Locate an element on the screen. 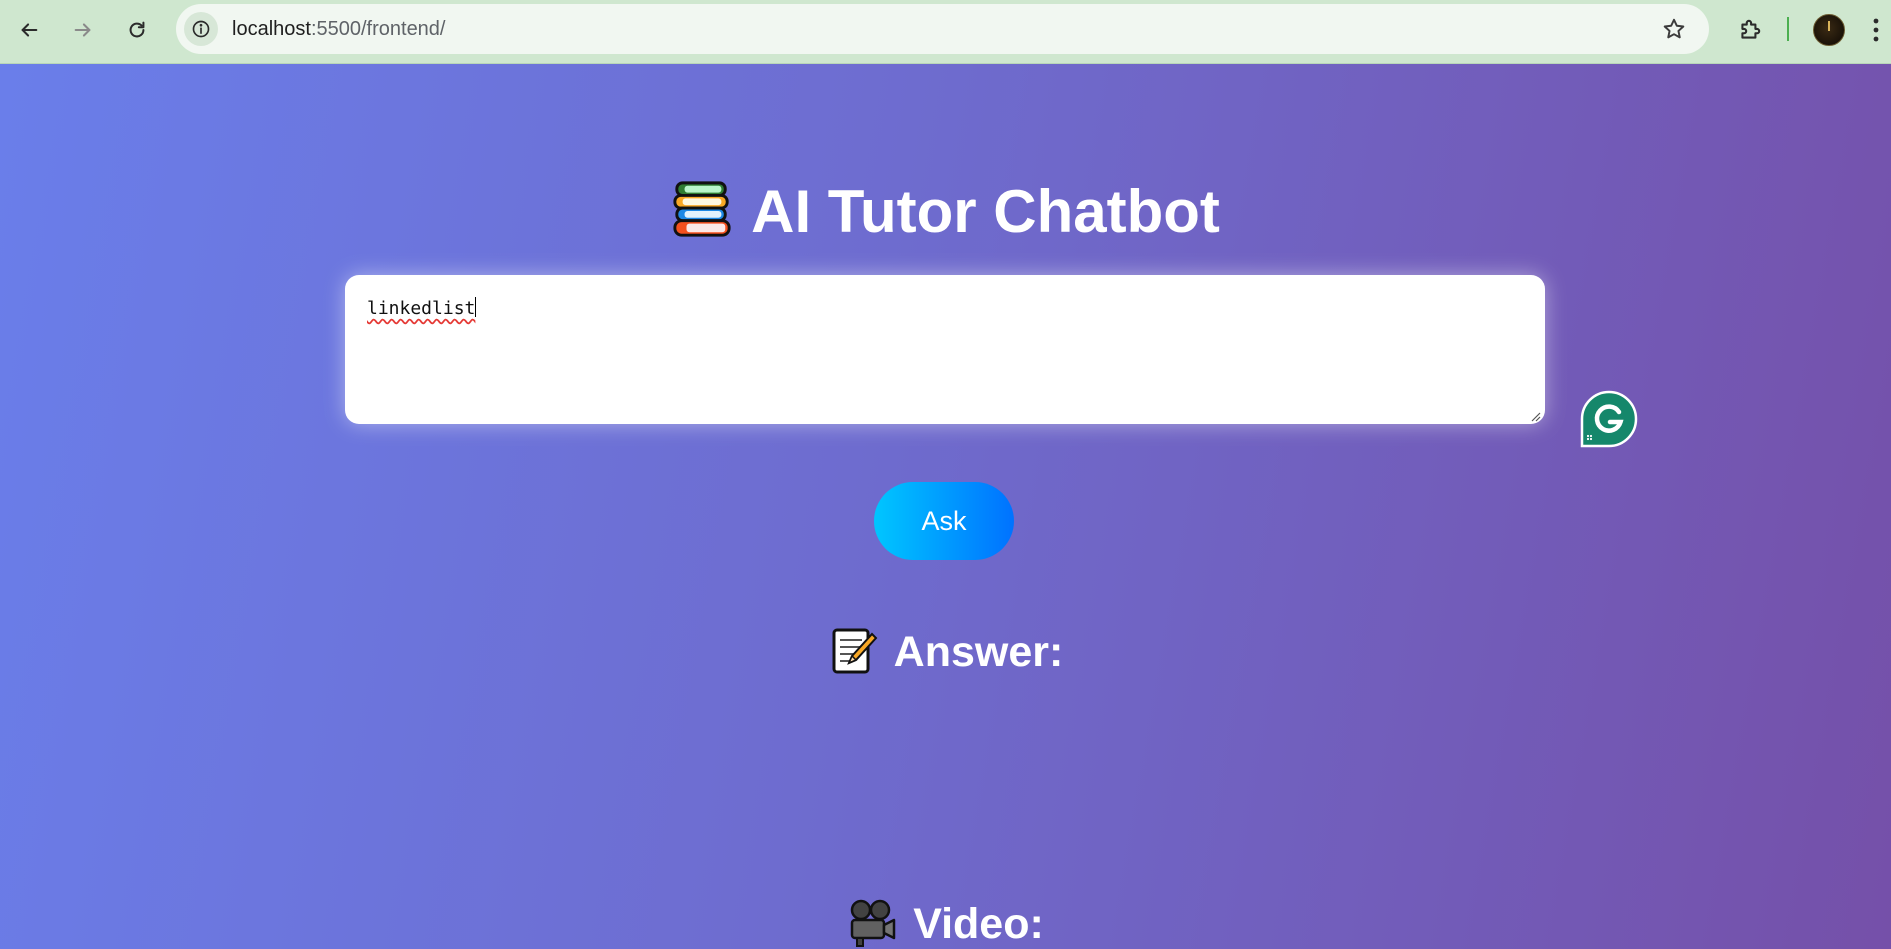 The image size is (1891, 949). page-title: AI Tutor Chatbot is located at coordinates (945, 212).